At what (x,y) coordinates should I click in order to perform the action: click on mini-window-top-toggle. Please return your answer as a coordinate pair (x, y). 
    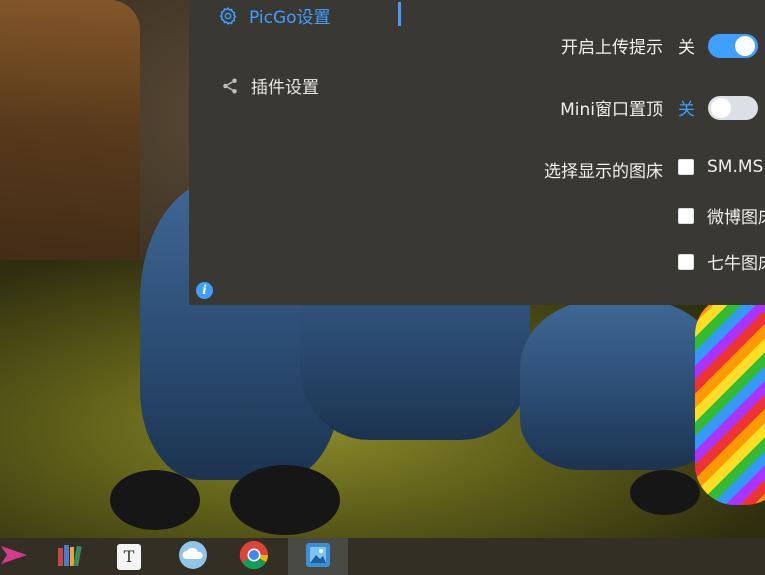
    Looking at the image, I should click on (733, 108).